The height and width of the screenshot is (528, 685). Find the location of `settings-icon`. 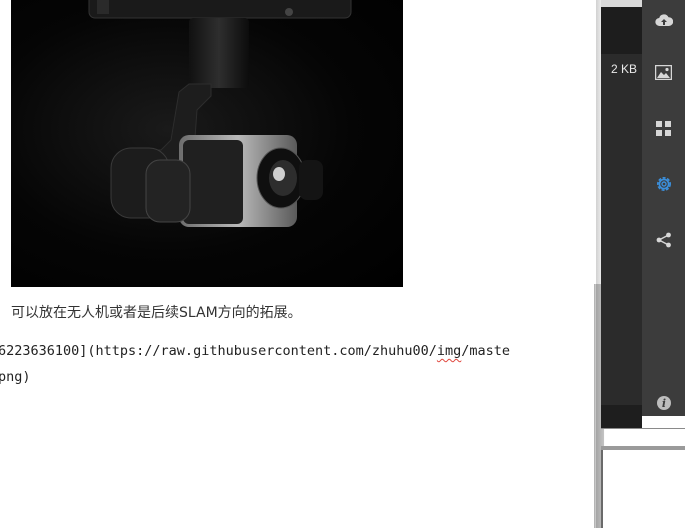

settings-icon is located at coordinates (663, 184).